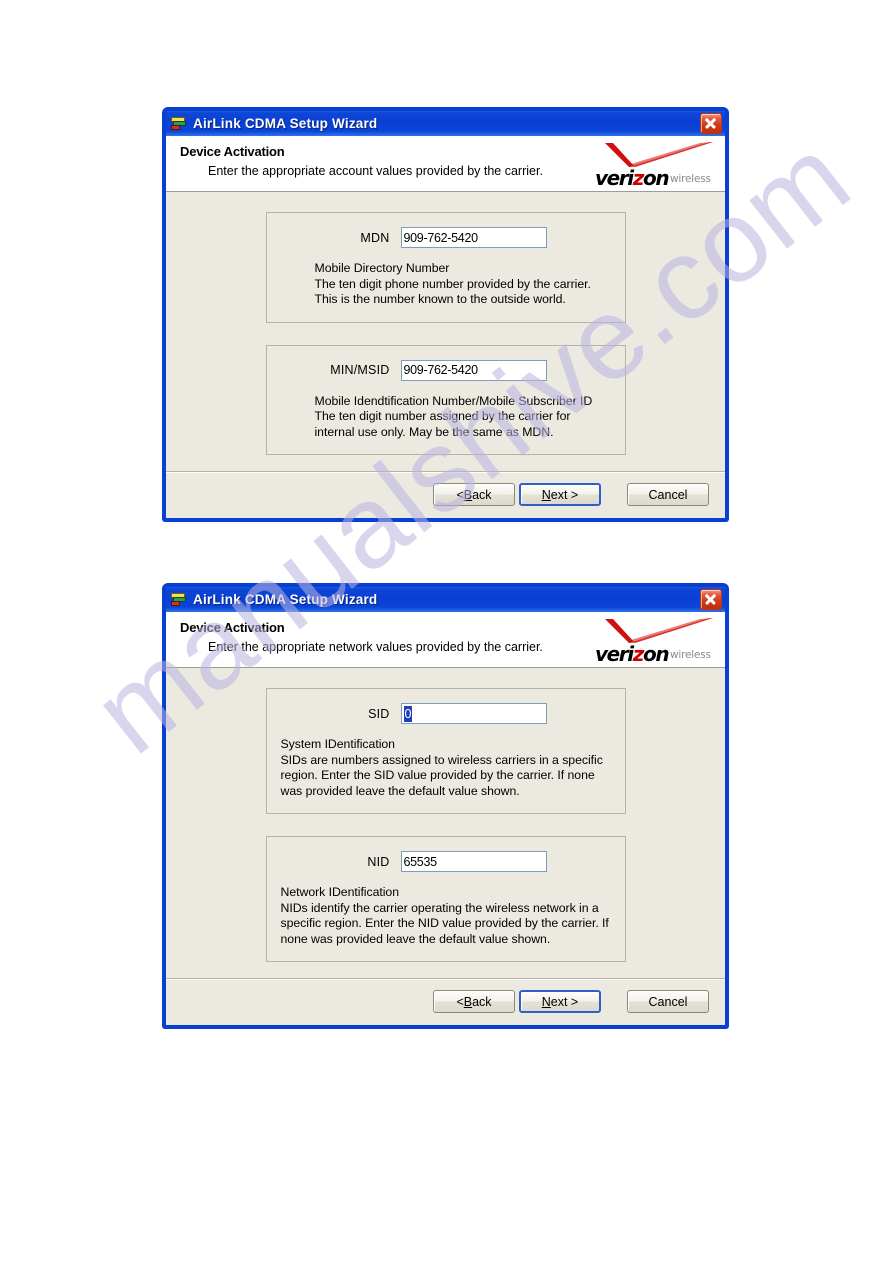 This screenshot has height=1263, width=893. What do you see at coordinates (441, 370) in the screenshot?
I see `min-msid-input-value: 909-762-5420` at bounding box center [441, 370].